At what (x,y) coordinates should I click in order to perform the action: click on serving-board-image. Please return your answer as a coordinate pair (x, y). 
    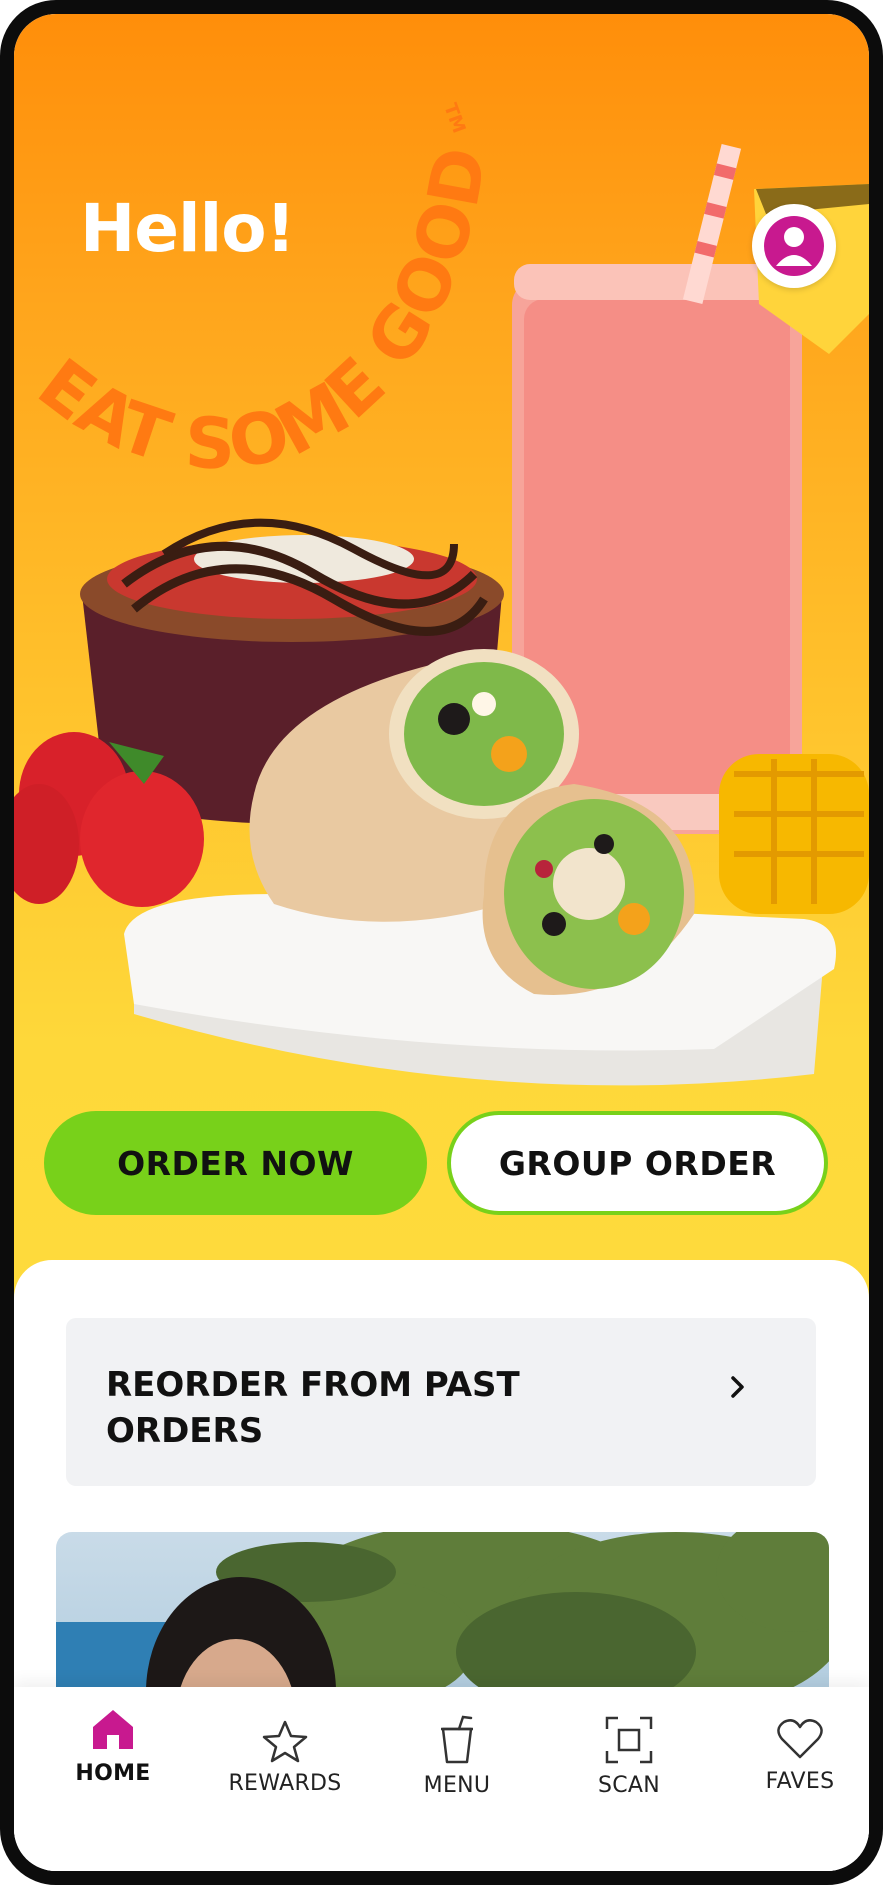
    Looking at the image, I should click on (480, 990).